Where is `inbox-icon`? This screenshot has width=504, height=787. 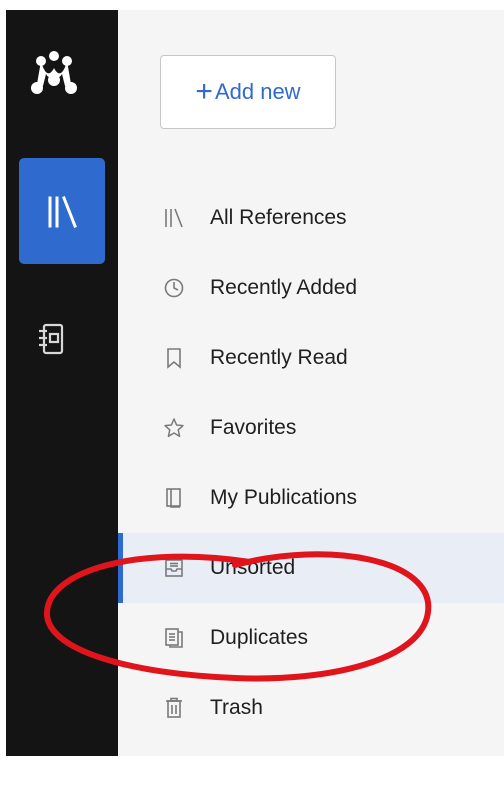 inbox-icon is located at coordinates (174, 568).